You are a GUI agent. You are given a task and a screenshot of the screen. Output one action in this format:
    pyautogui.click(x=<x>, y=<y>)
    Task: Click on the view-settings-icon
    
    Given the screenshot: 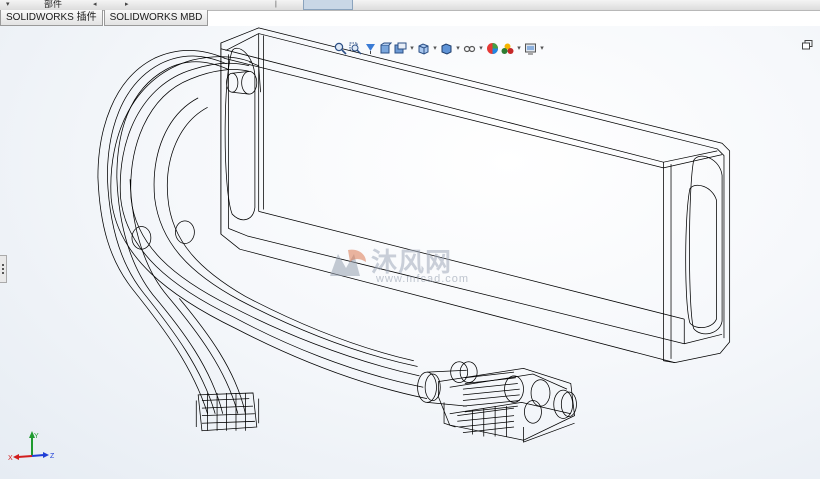 What is the action you would take?
    pyautogui.click(x=530, y=48)
    